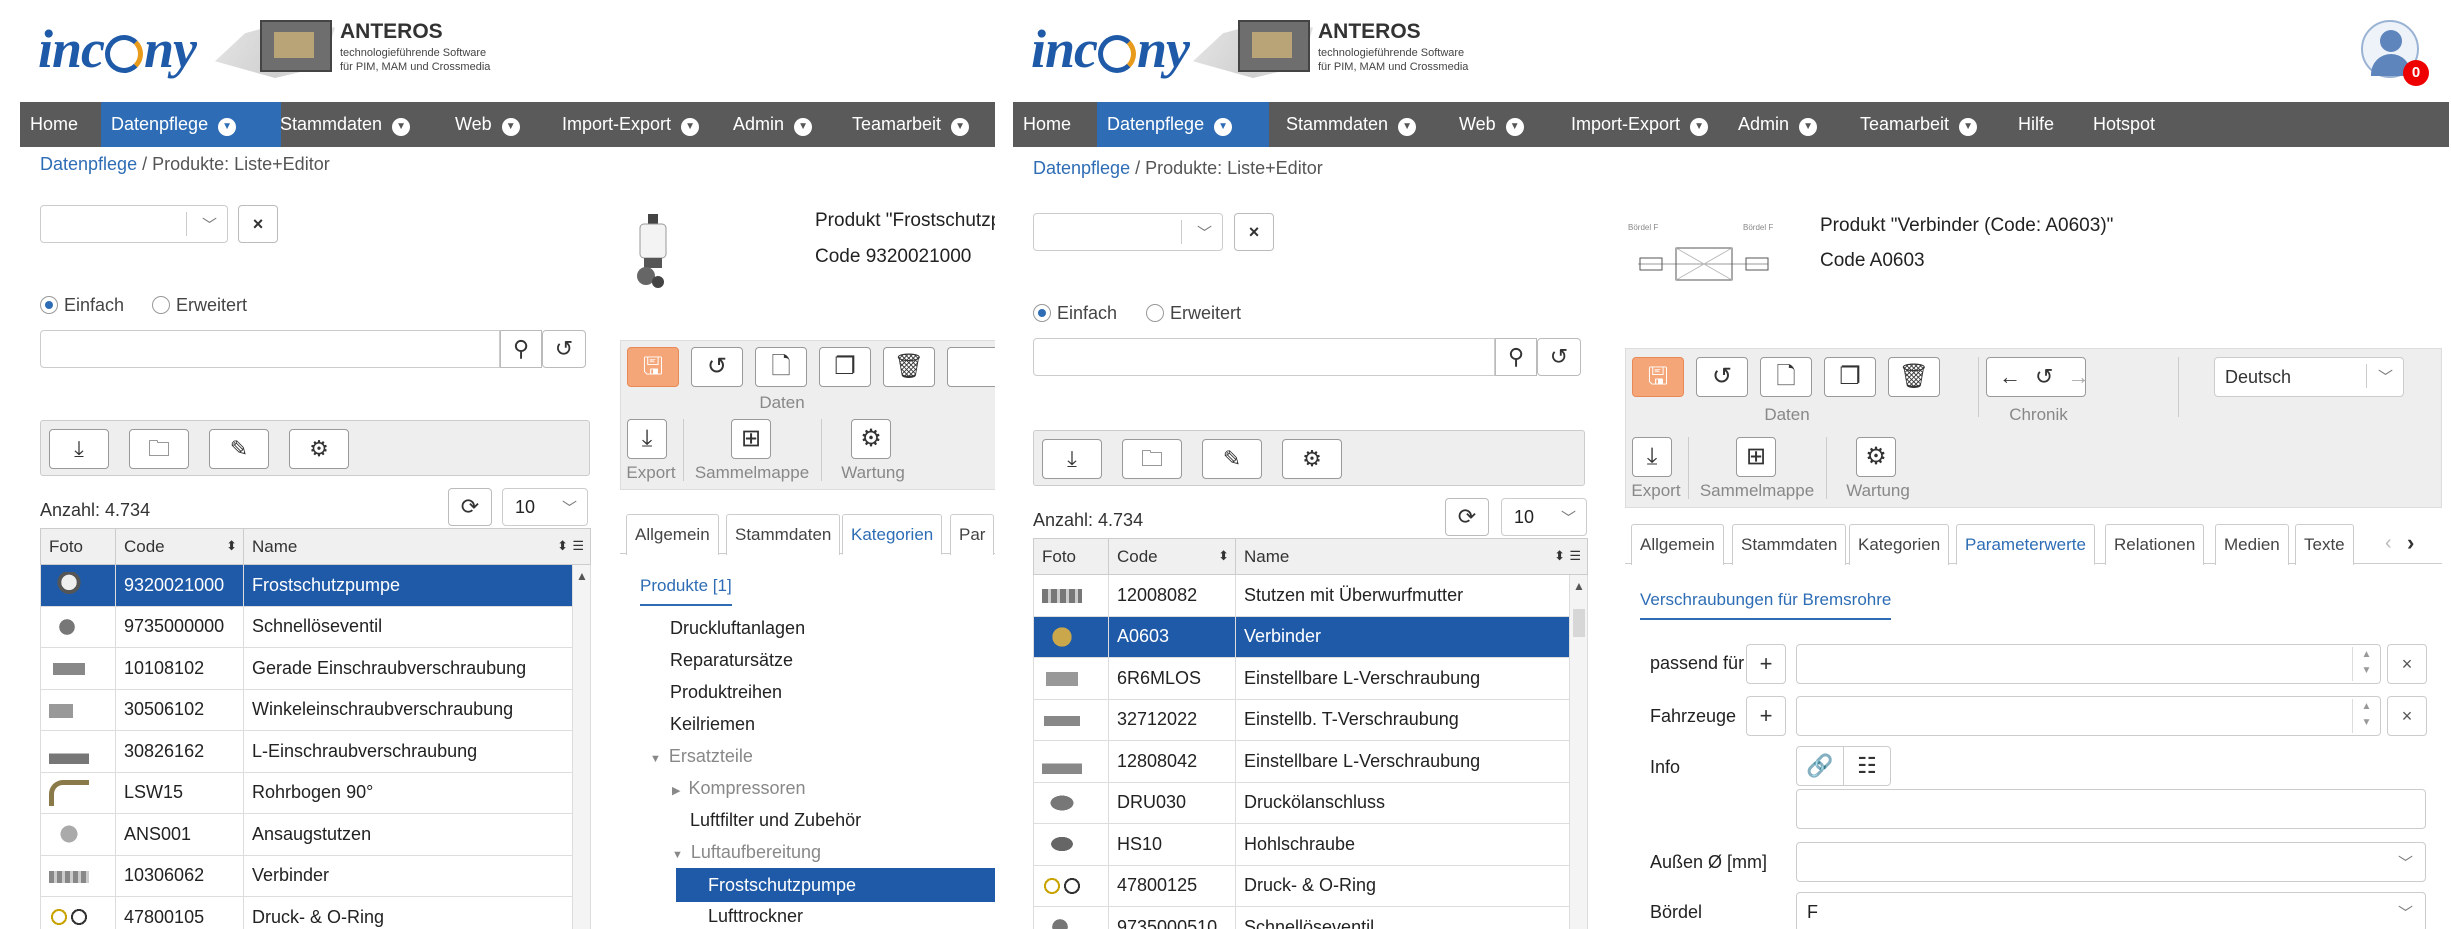 This screenshot has width=2451, height=929. Describe the element at coordinates (315, 792) in the screenshot. I see `table-row: LSW15 Rohrbogen 90°` at that location.